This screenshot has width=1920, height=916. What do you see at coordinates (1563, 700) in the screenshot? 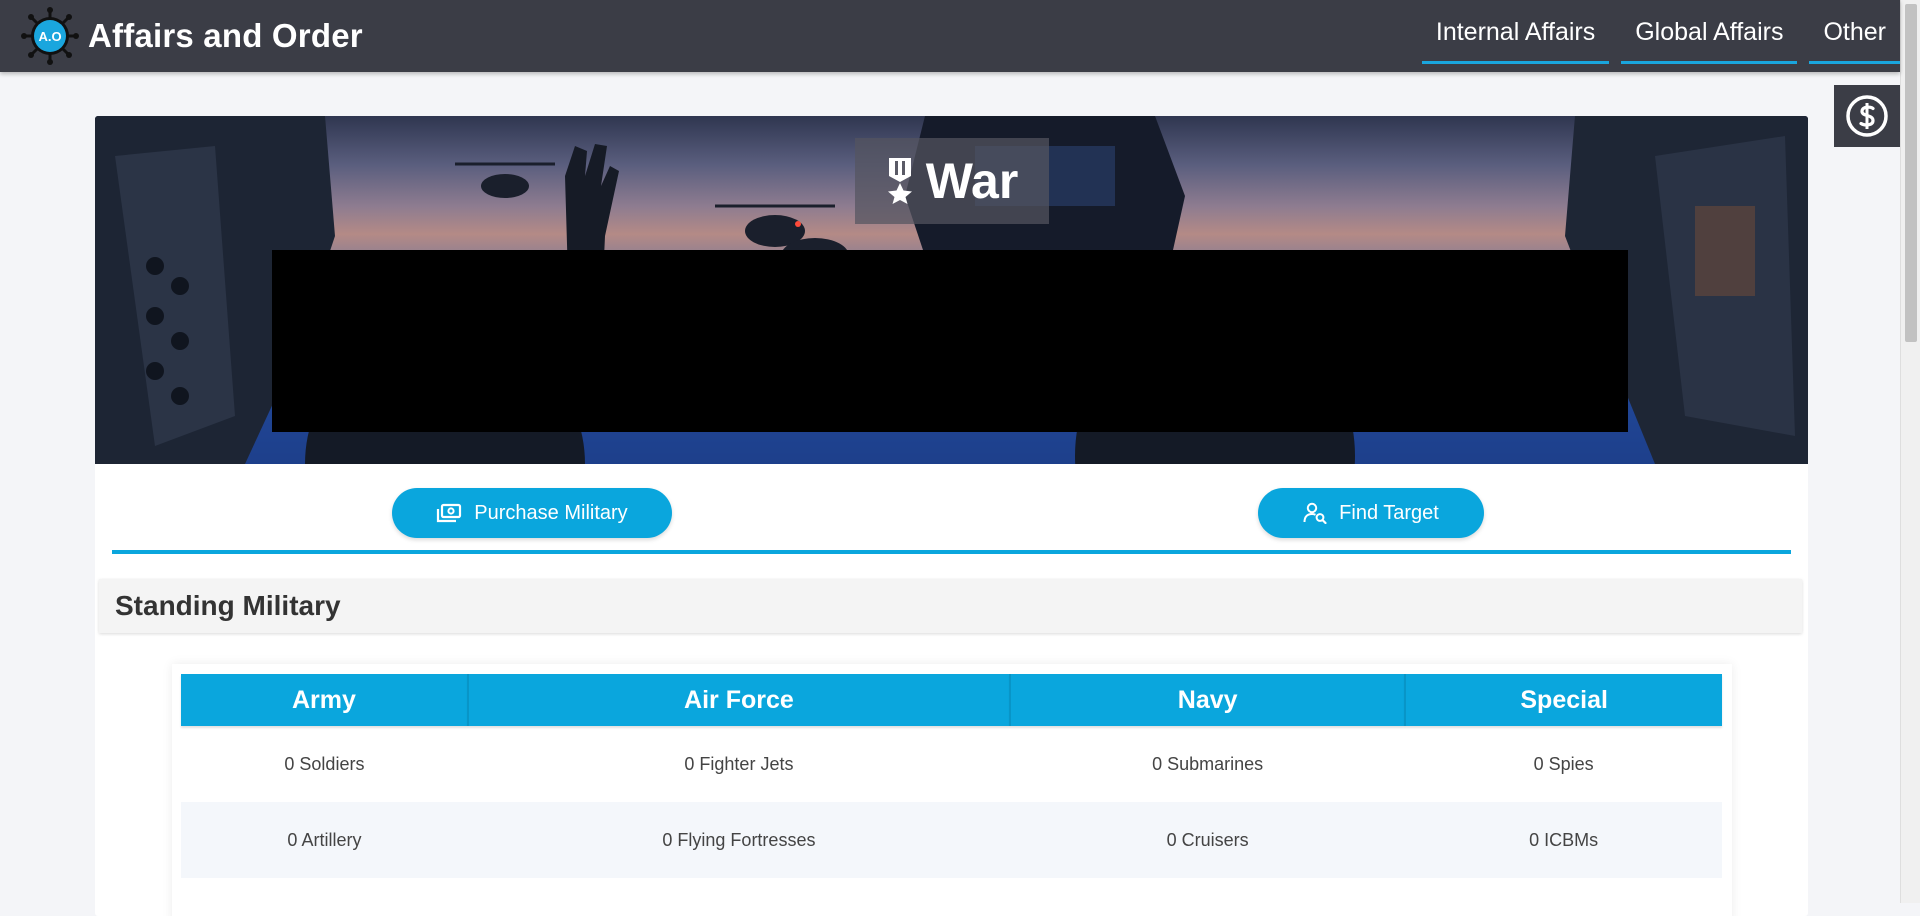
I see `column-header-special: Special` at bounding box center [1563, 700].